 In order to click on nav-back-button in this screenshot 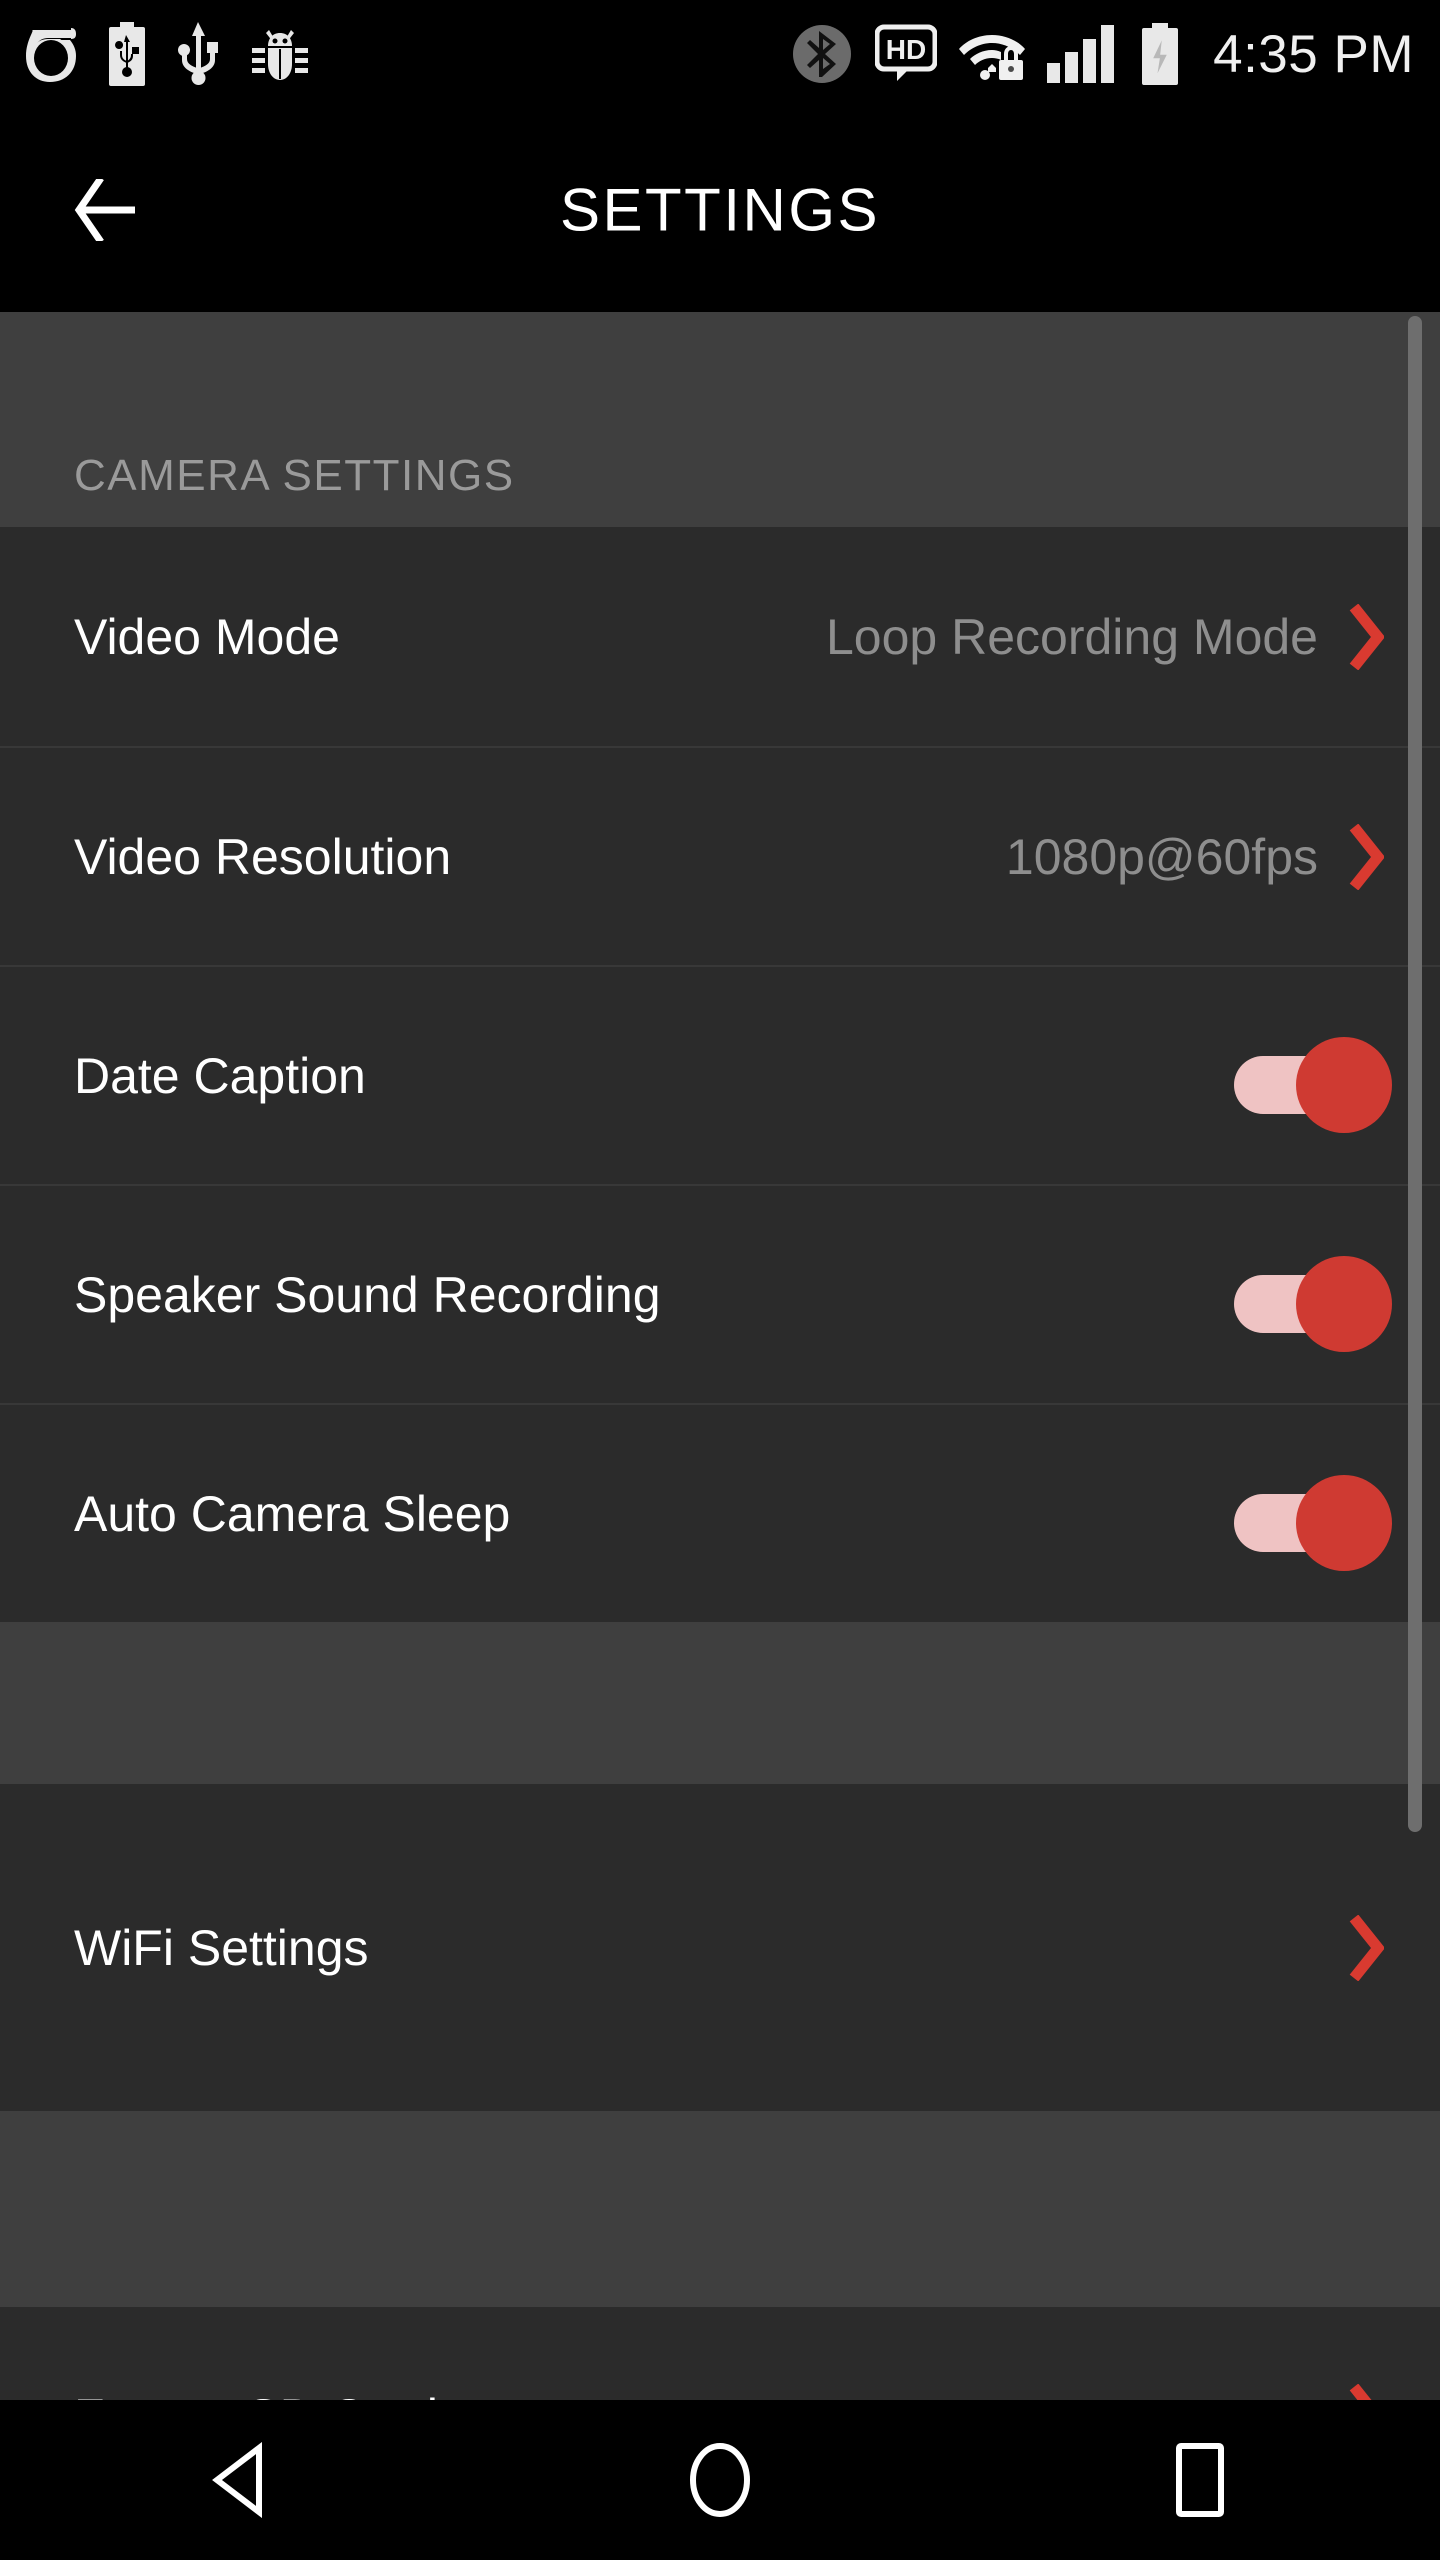, I will do `click(240, 2480)`.